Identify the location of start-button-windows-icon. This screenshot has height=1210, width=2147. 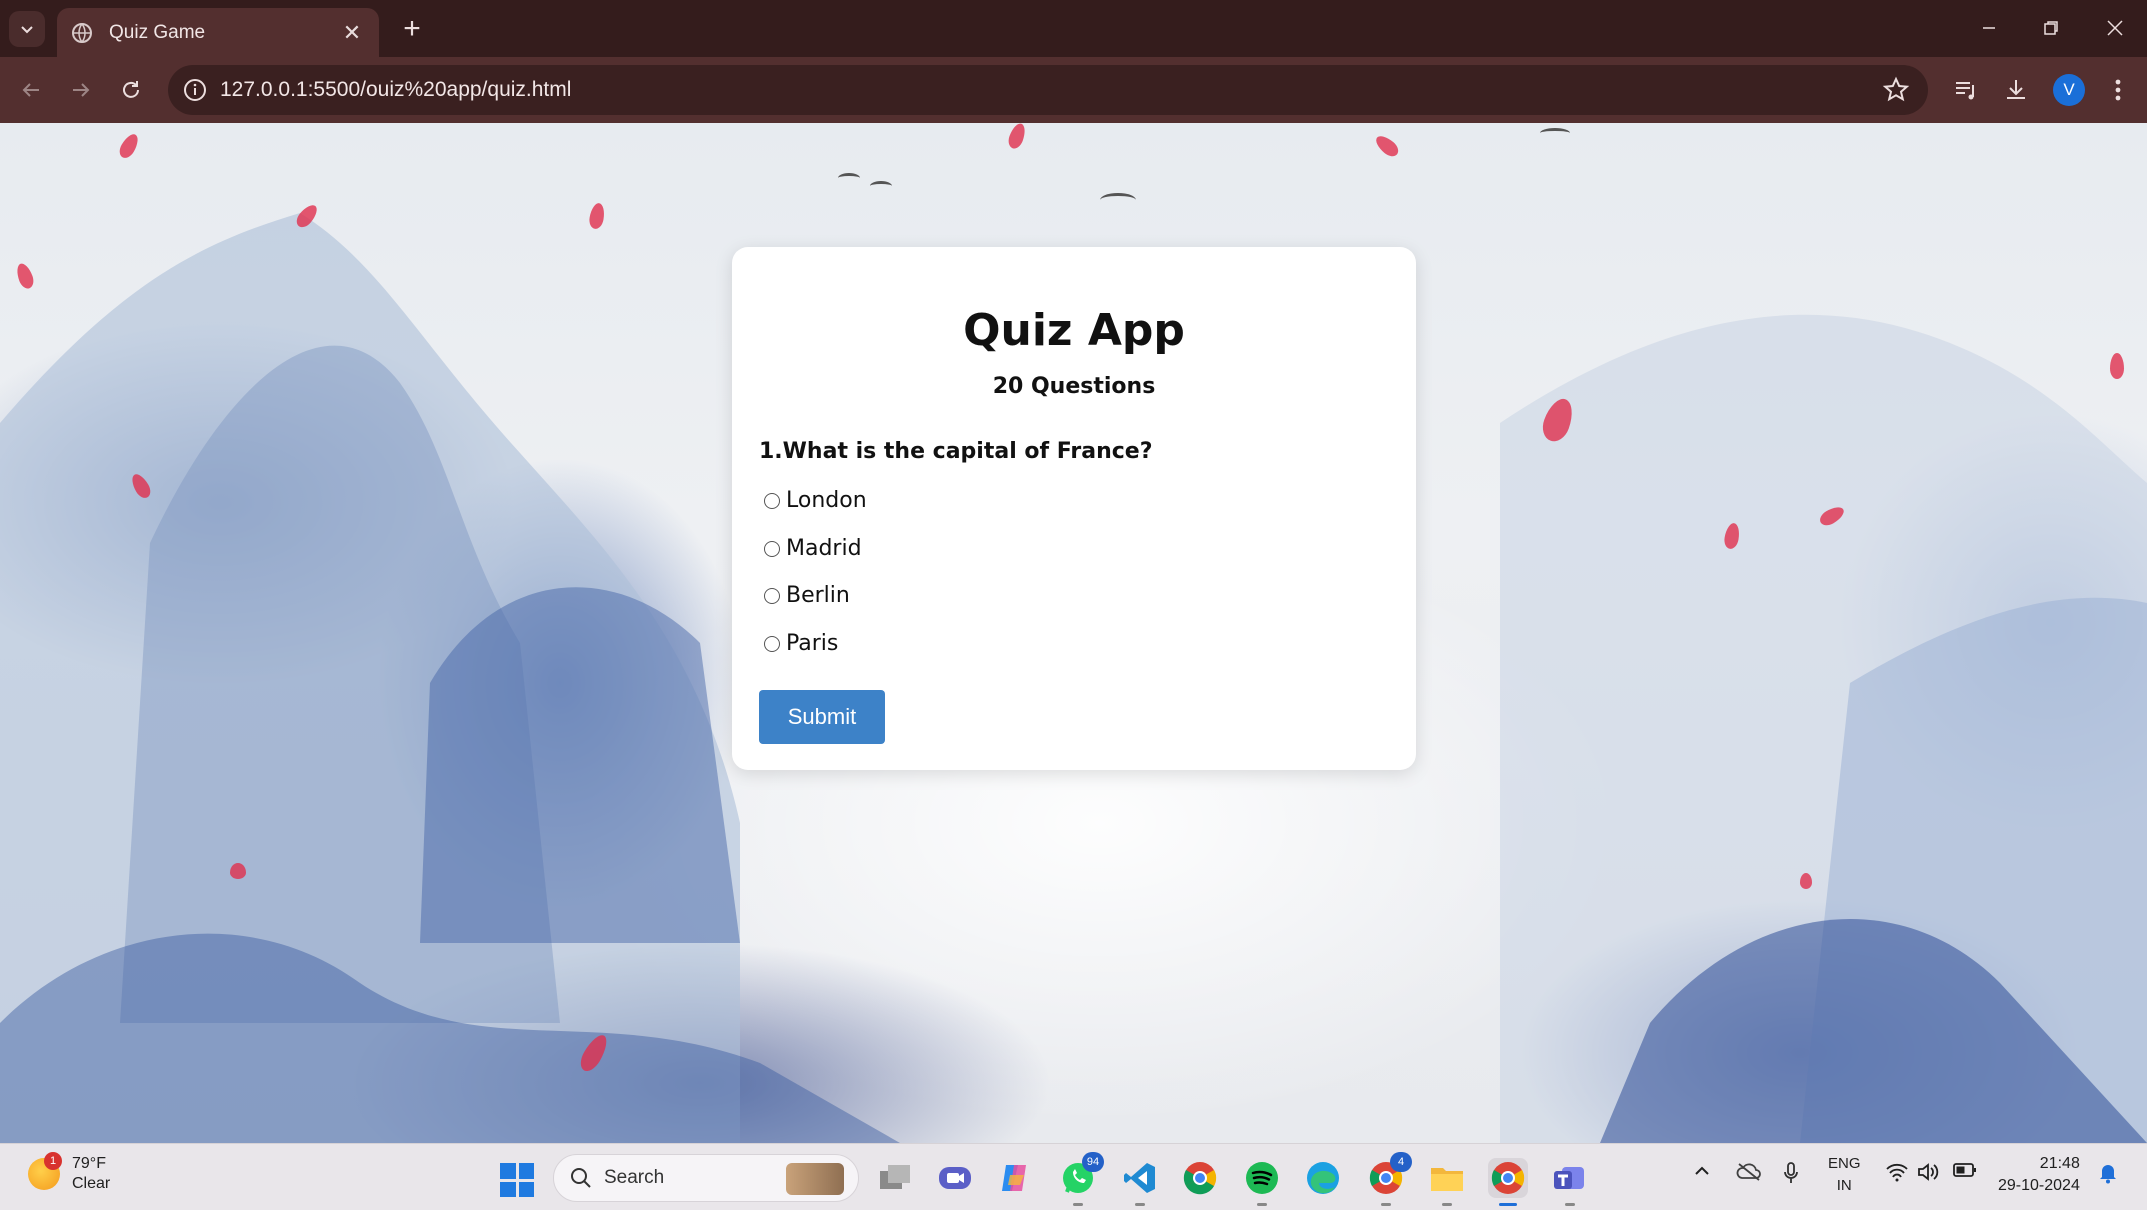
(517, 1180).